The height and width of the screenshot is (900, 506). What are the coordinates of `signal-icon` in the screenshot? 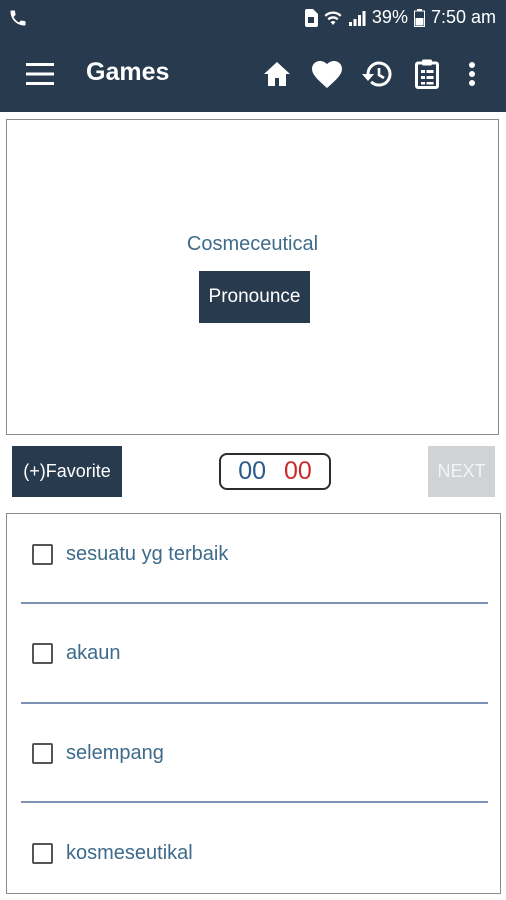 It's located at (357, 18).